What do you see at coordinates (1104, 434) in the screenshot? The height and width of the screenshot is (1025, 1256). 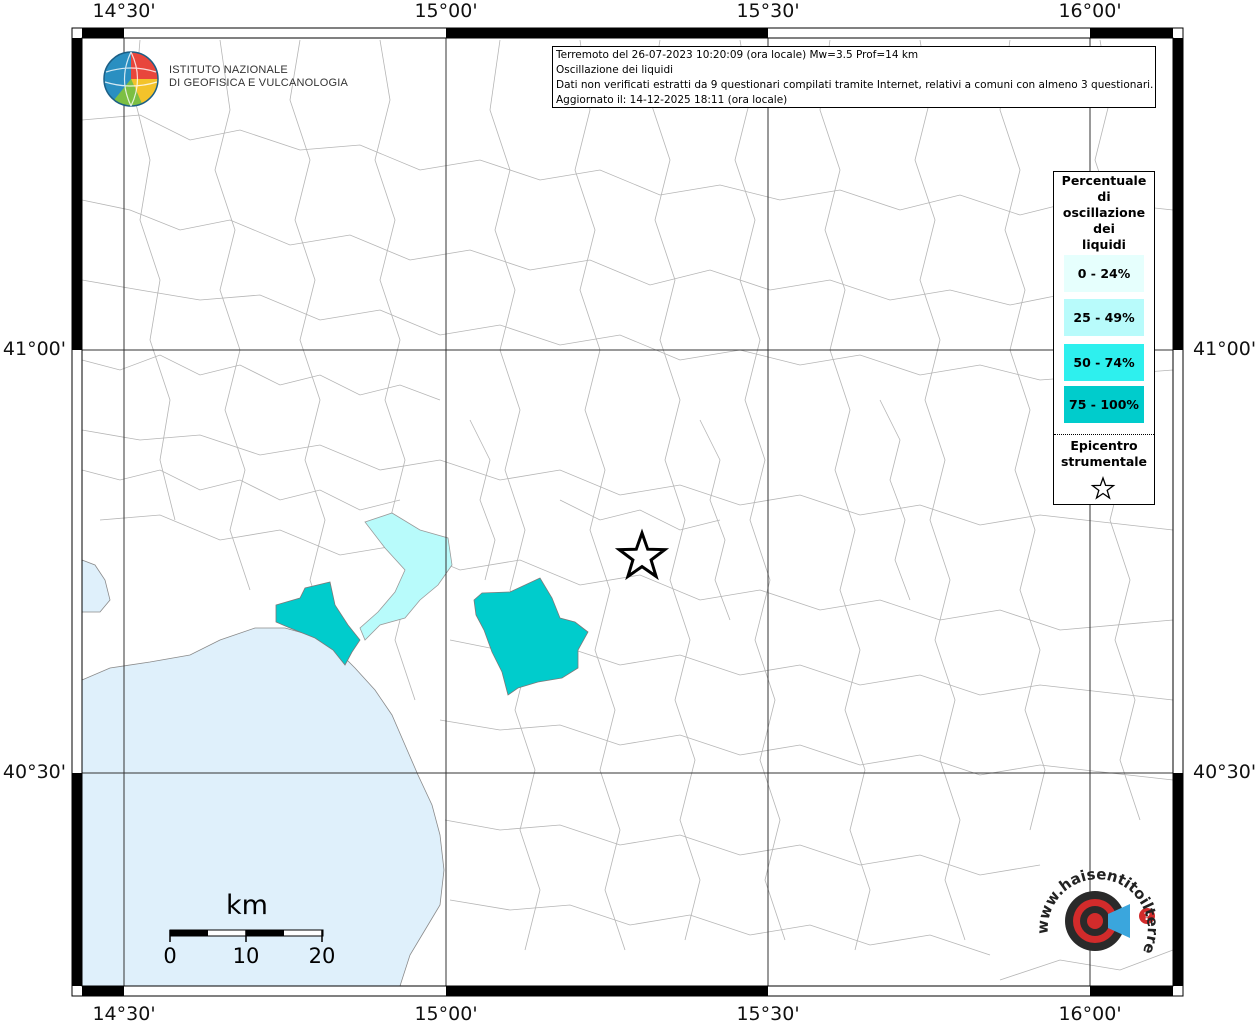 I see `legend-separator` at bounding box center [1104, 434].